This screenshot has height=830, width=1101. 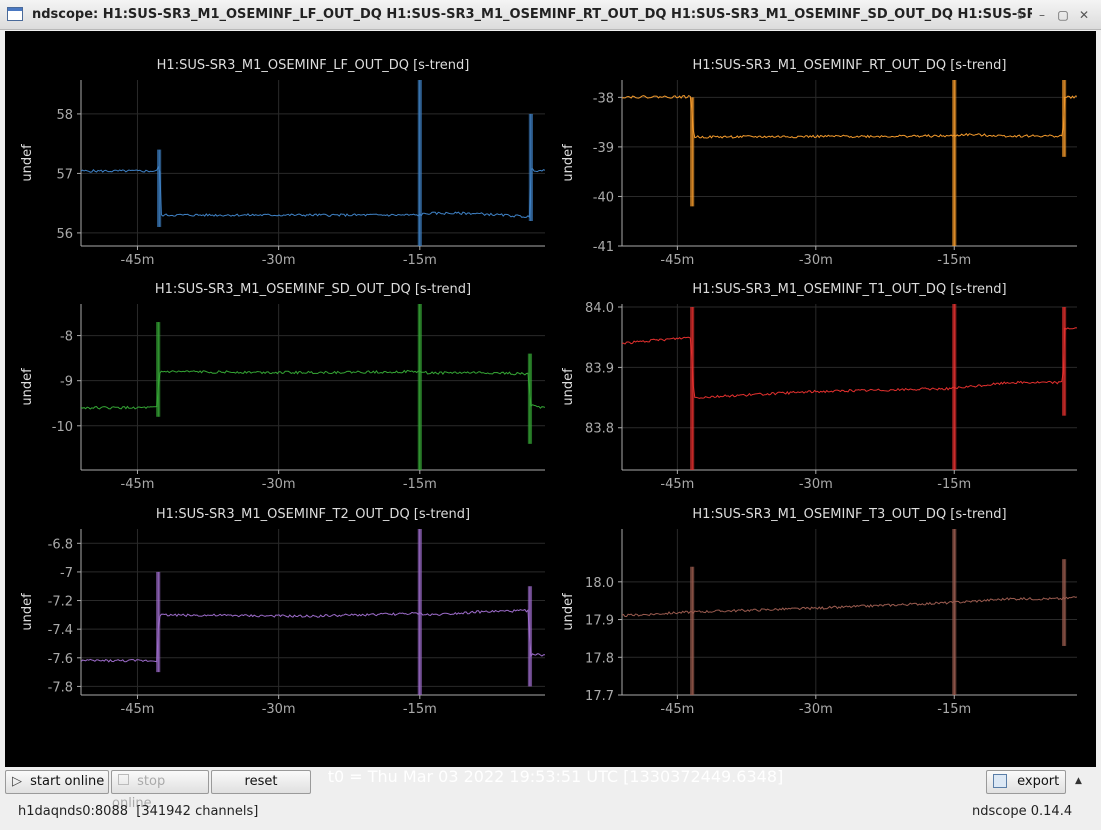 I want to click on y-tick-label: -9, so click(x=66, y=382).